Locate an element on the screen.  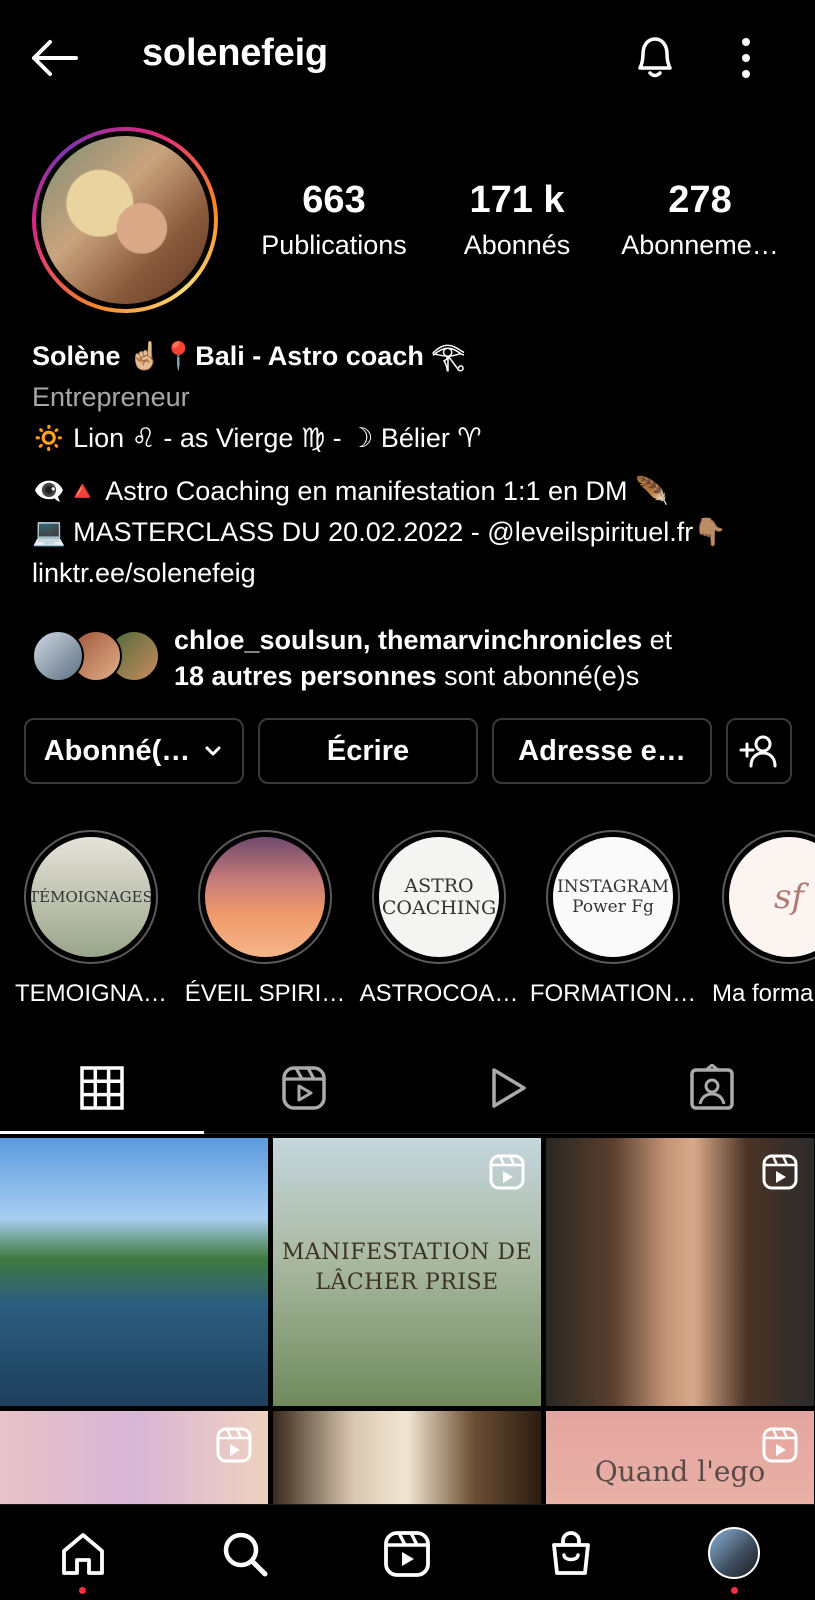
highlight-cover: sf is located at coordinates (772, 897).